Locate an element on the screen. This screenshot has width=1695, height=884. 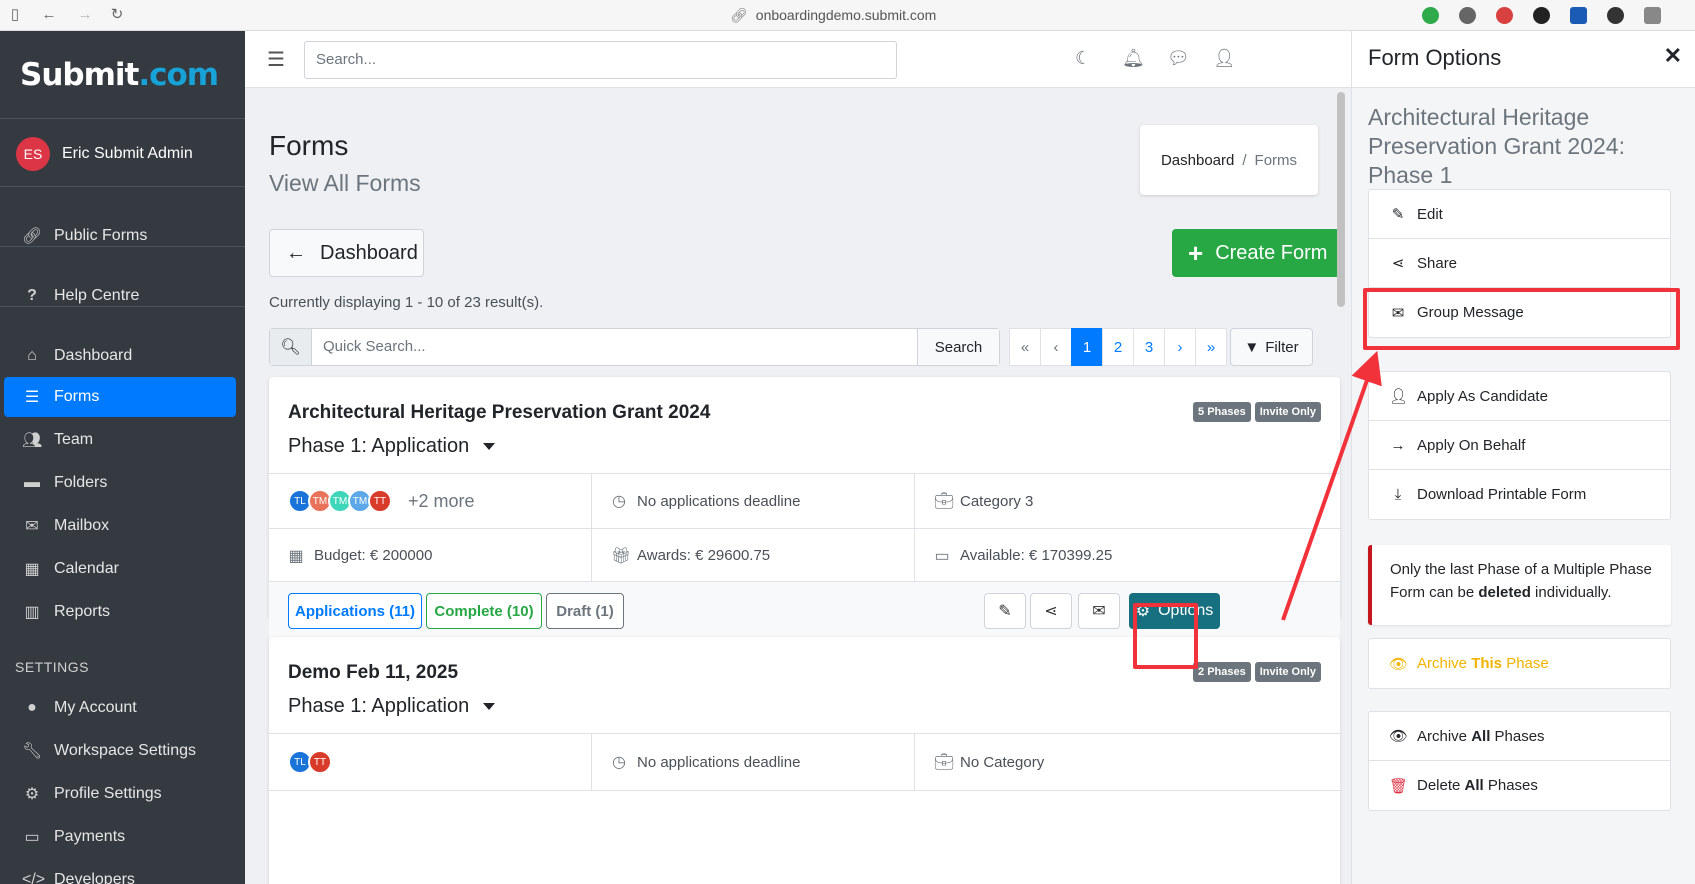
address-bar: 🔗︎ onboardingdemo.submit.com is located at coordinates (837, 15).